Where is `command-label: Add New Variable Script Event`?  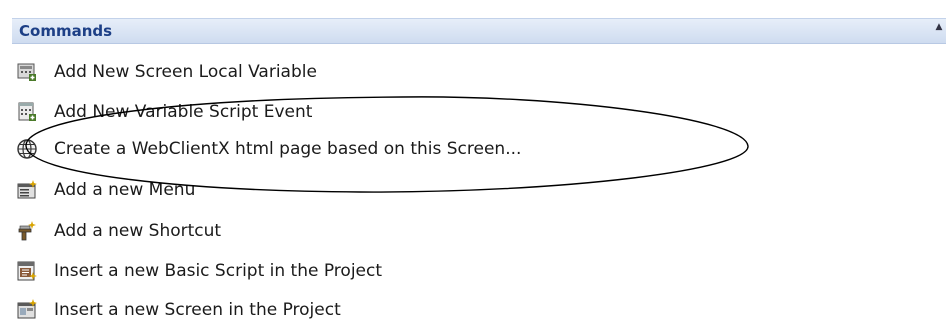
command-label: Add New Variable Script Event is located at coordinates (183, 112).